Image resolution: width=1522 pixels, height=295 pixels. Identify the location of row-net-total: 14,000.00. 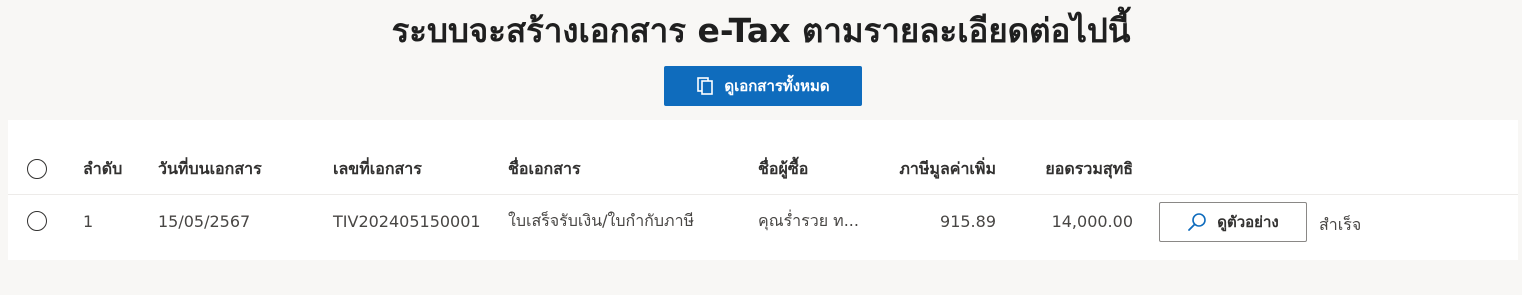
(1092, 221).